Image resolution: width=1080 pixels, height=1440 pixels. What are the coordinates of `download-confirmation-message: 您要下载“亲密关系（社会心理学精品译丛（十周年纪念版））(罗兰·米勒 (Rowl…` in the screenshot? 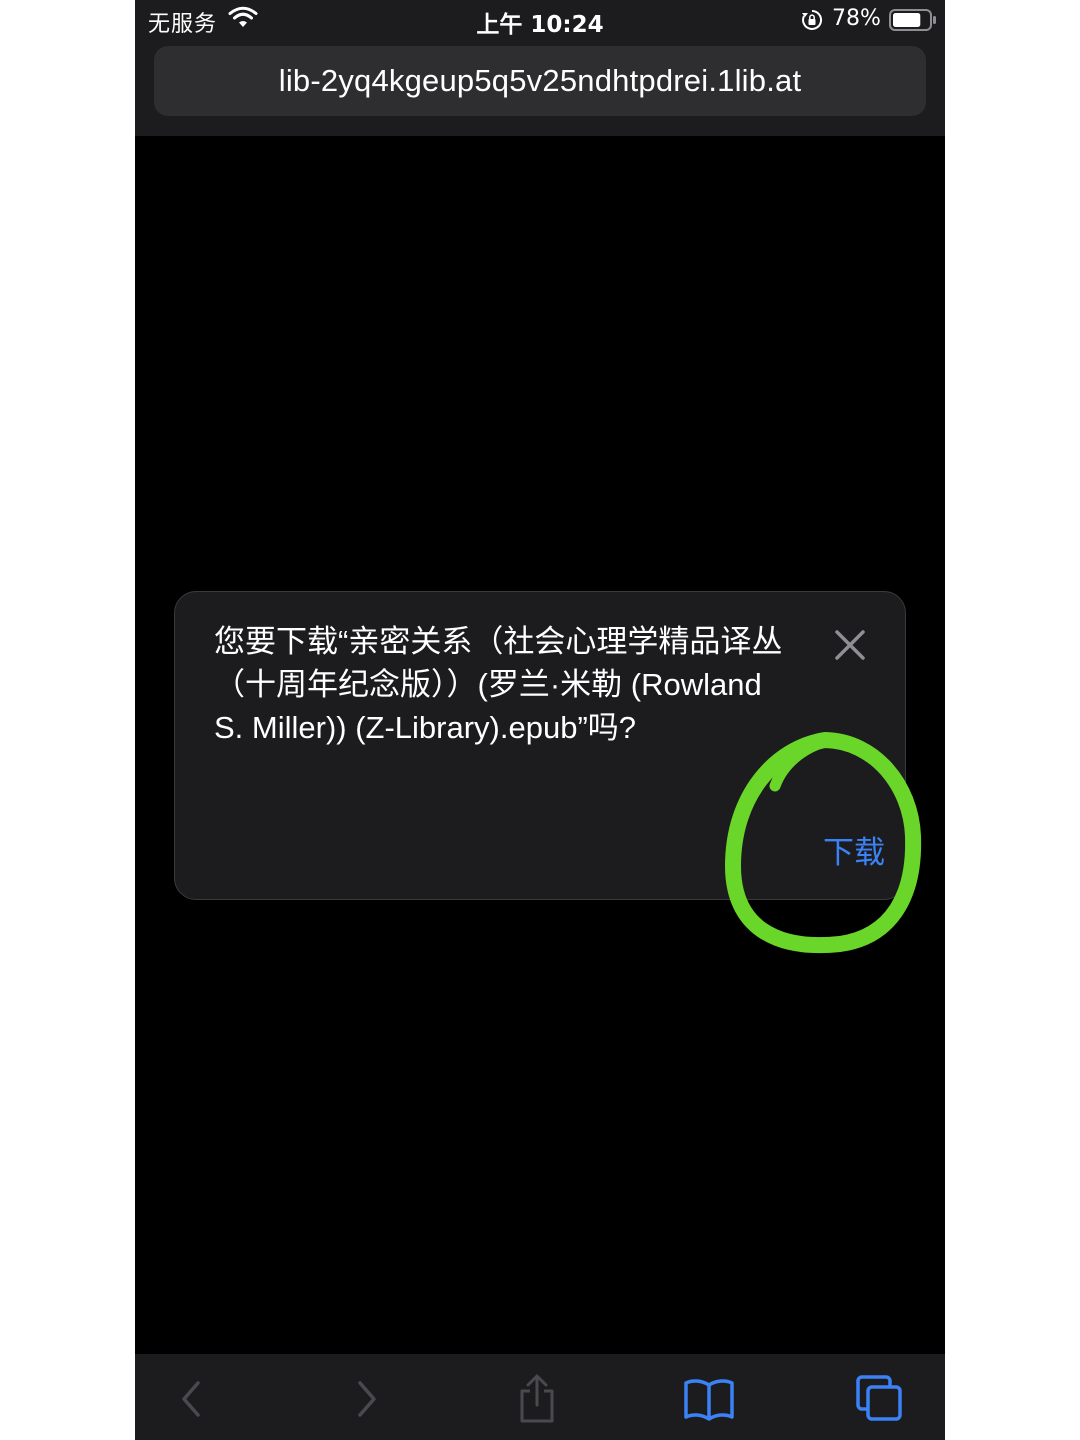 It's located at (498, 684).